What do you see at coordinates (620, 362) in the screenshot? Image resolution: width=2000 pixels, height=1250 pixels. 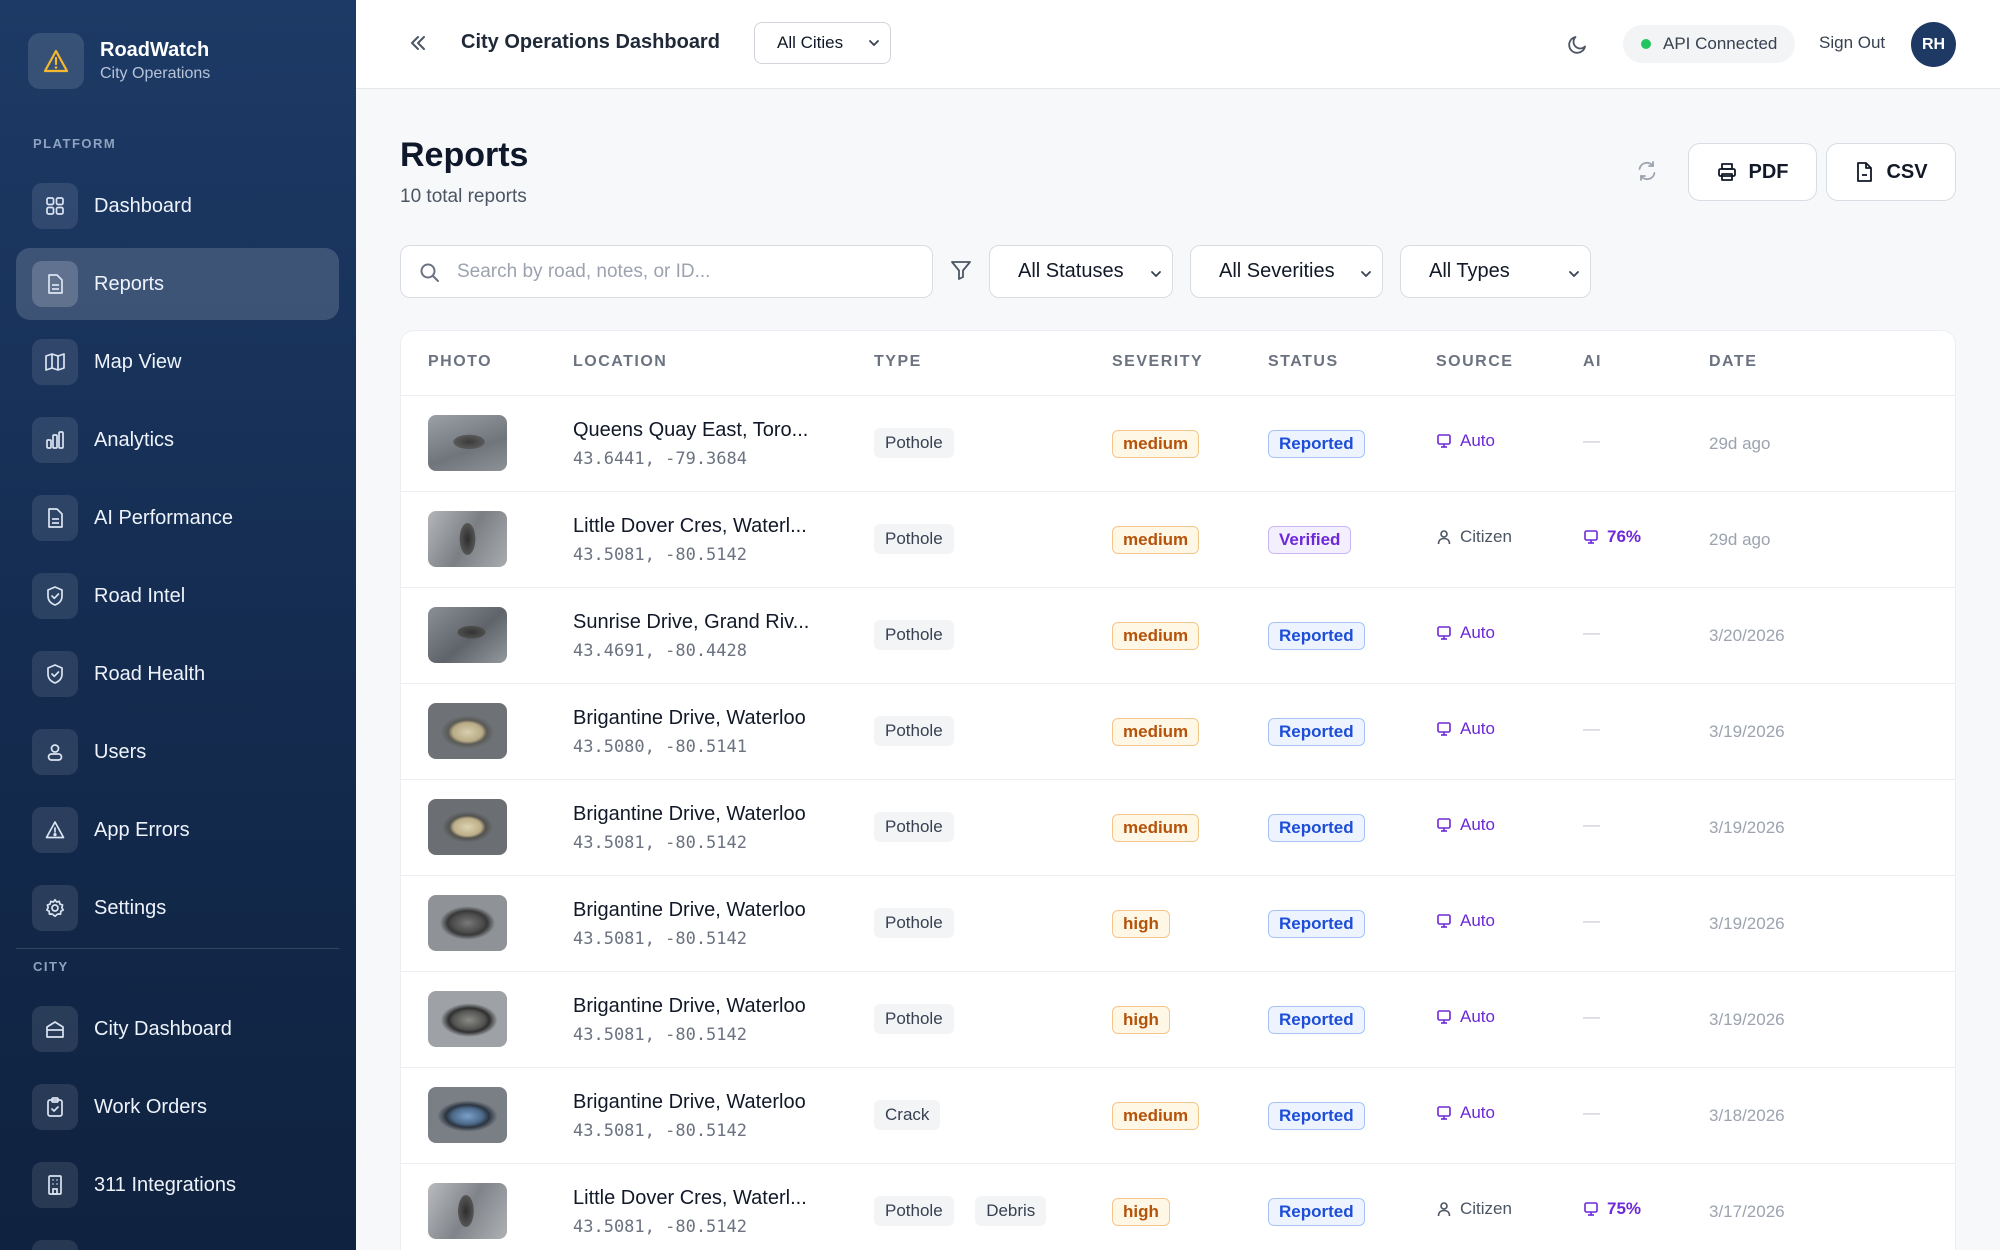 I see `column-header-location: LOCATION` at bounding box center [620, 362].